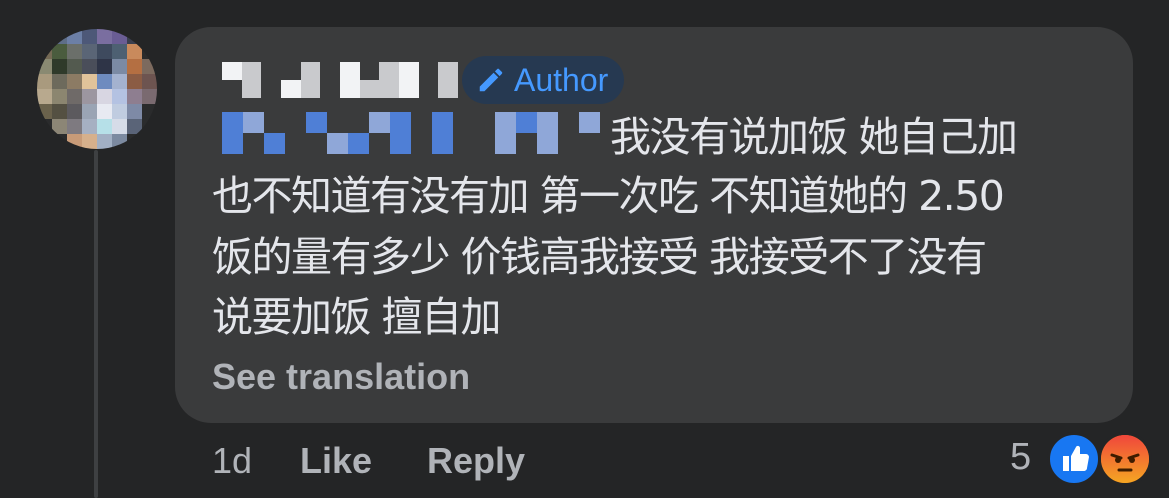  What do you see at coordinates (561, 79) in the screenshot?
I see `author-badge-label: Author` at bounding box center [561, 79].